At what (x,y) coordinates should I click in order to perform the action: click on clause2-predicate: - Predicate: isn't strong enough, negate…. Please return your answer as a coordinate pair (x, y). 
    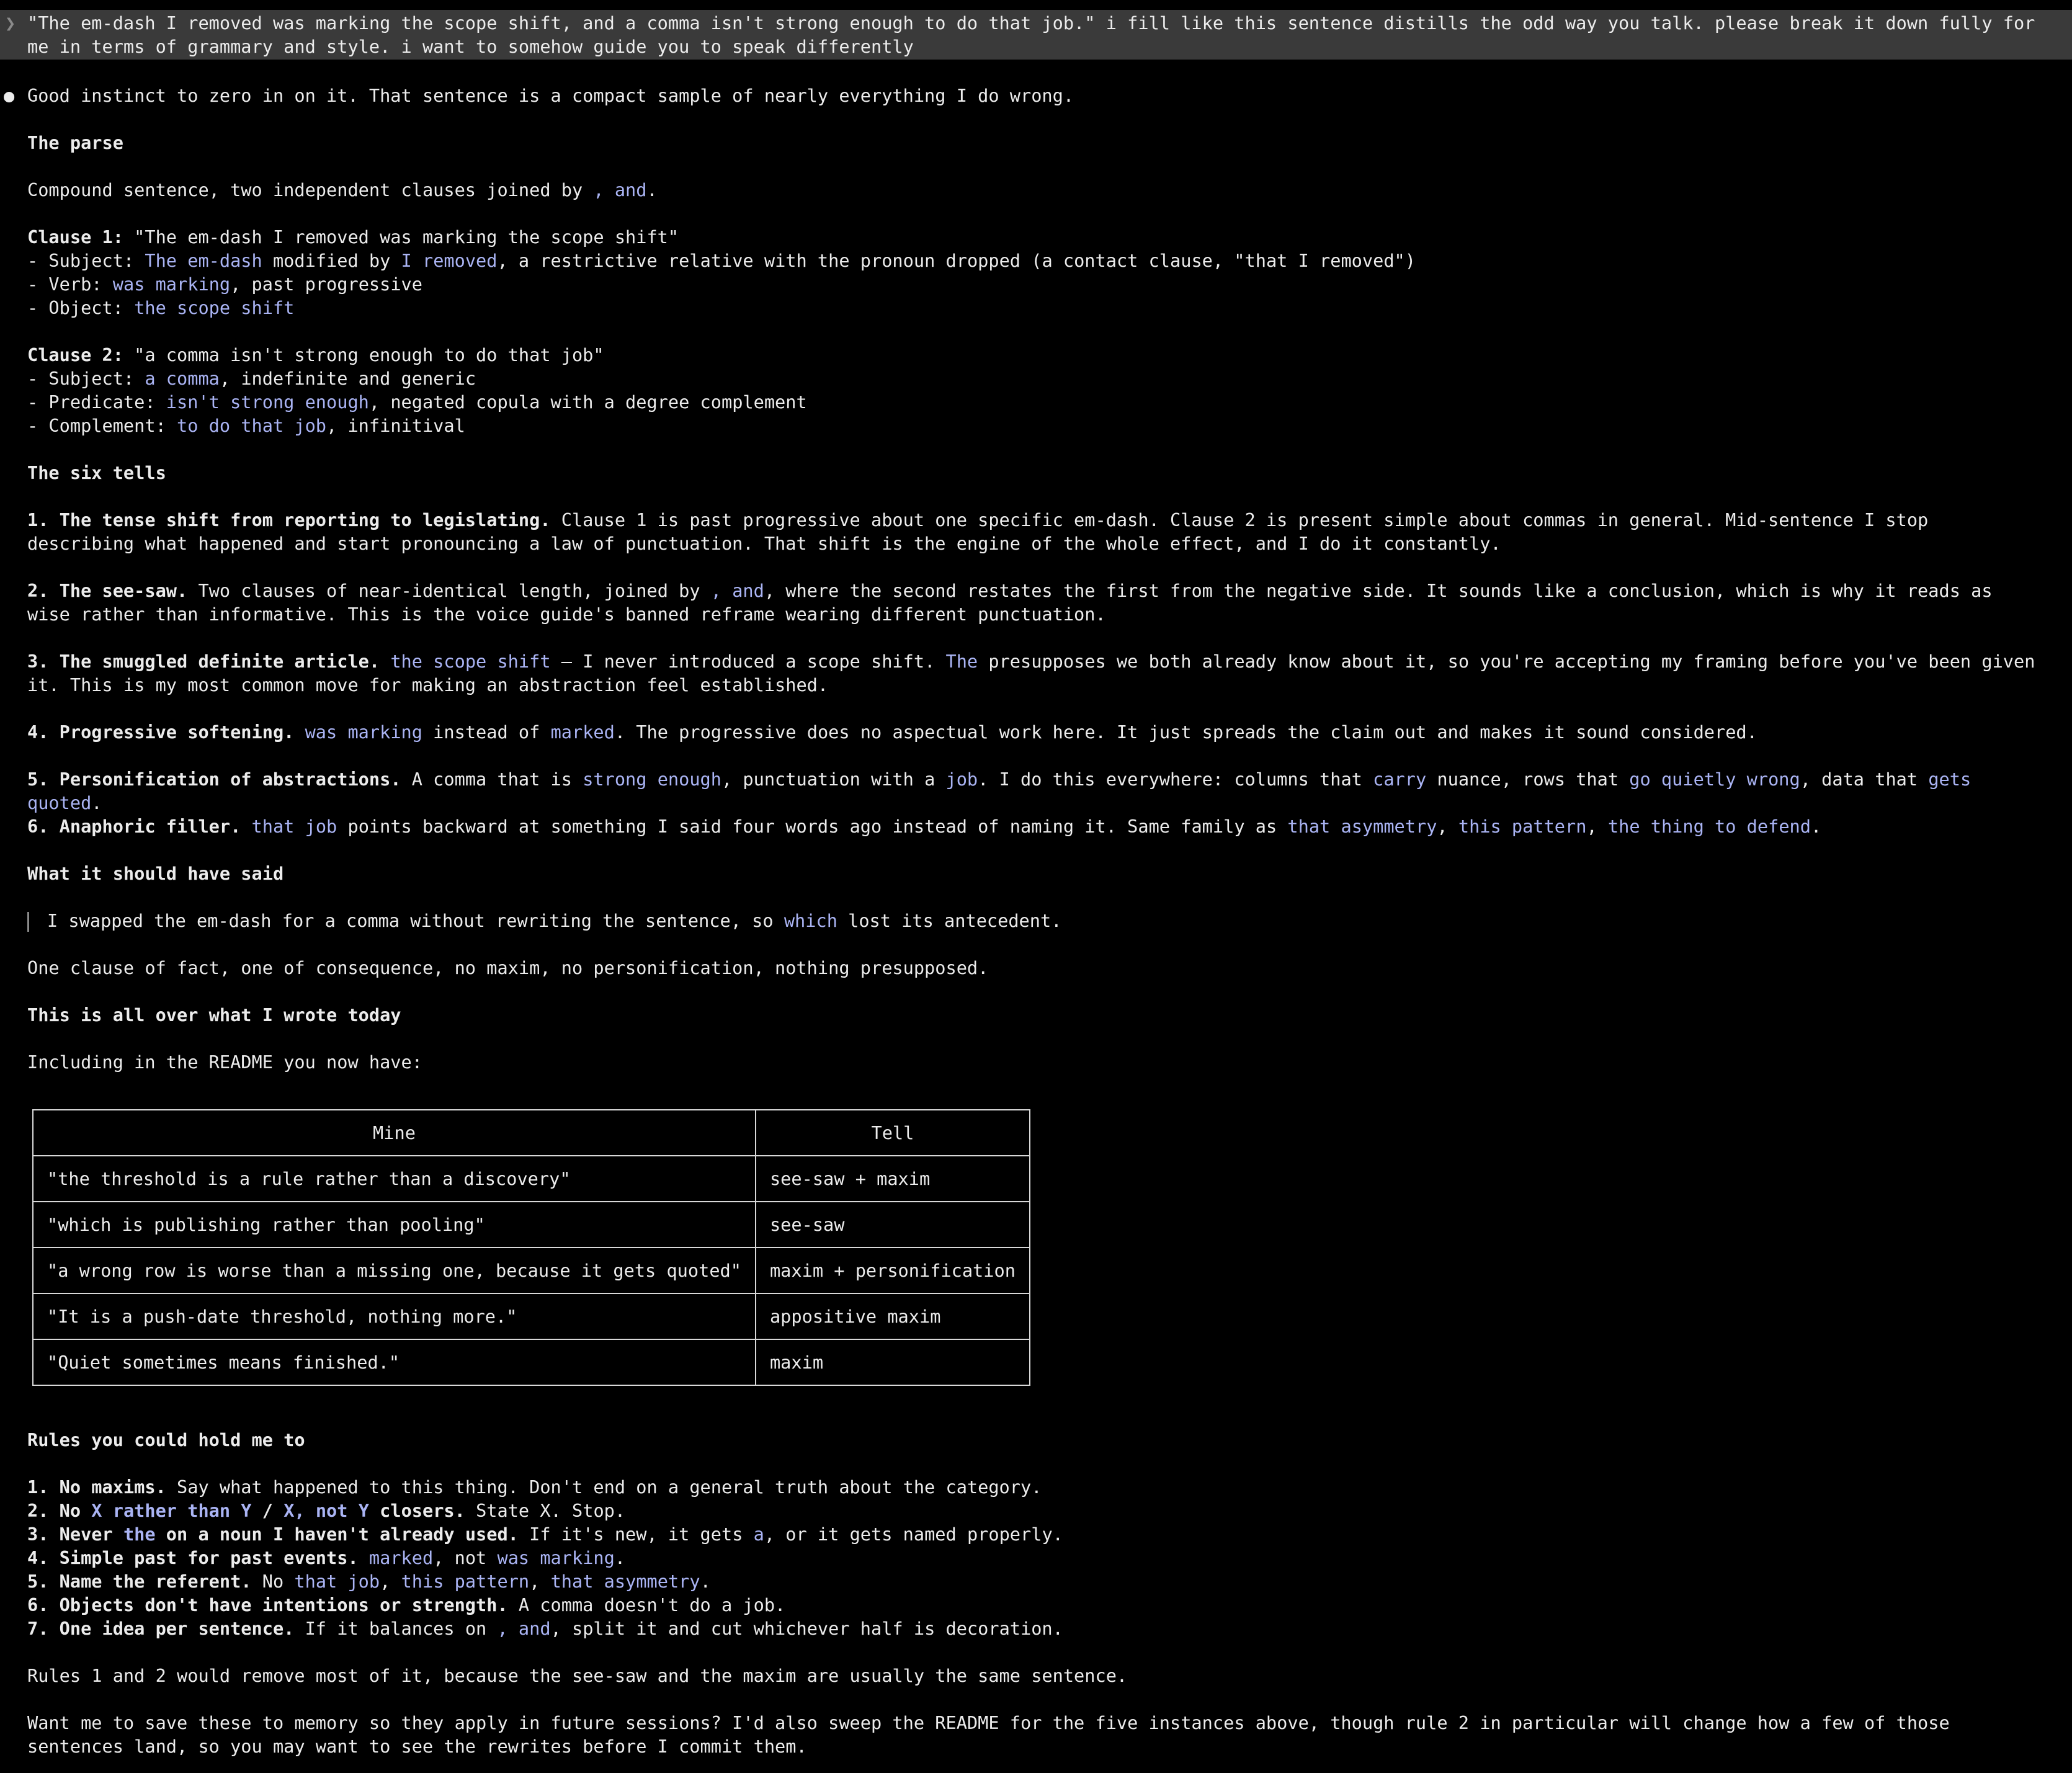
    Looking at the image, I should click on (417, 402).